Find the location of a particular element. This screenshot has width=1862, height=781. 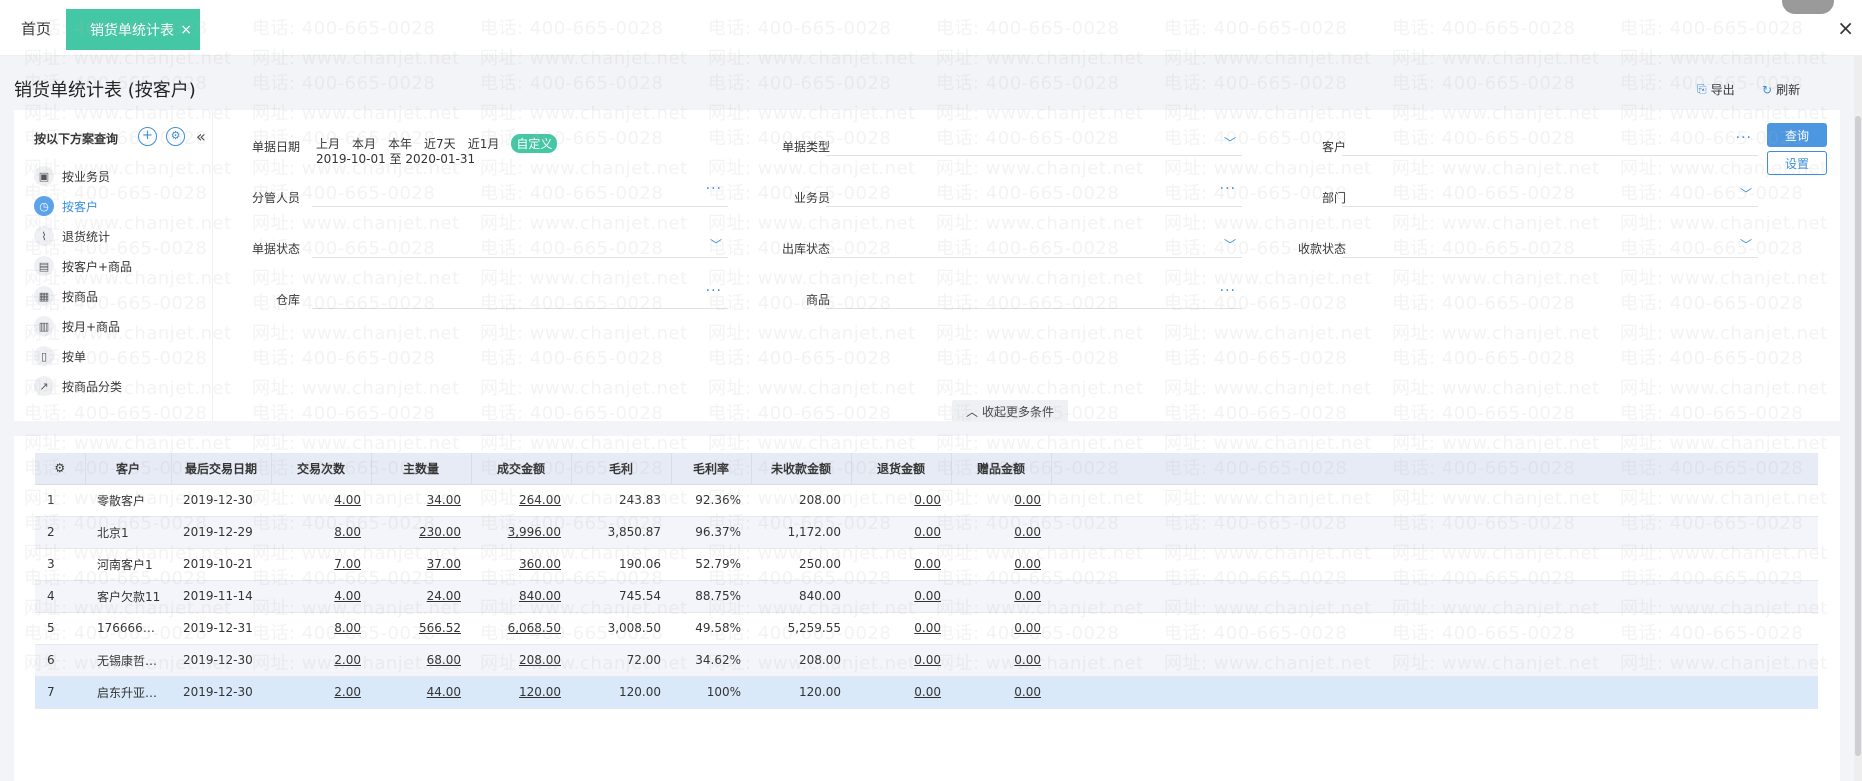

outbound-status-select: ﹀ is located at coordinates (1034, 246).